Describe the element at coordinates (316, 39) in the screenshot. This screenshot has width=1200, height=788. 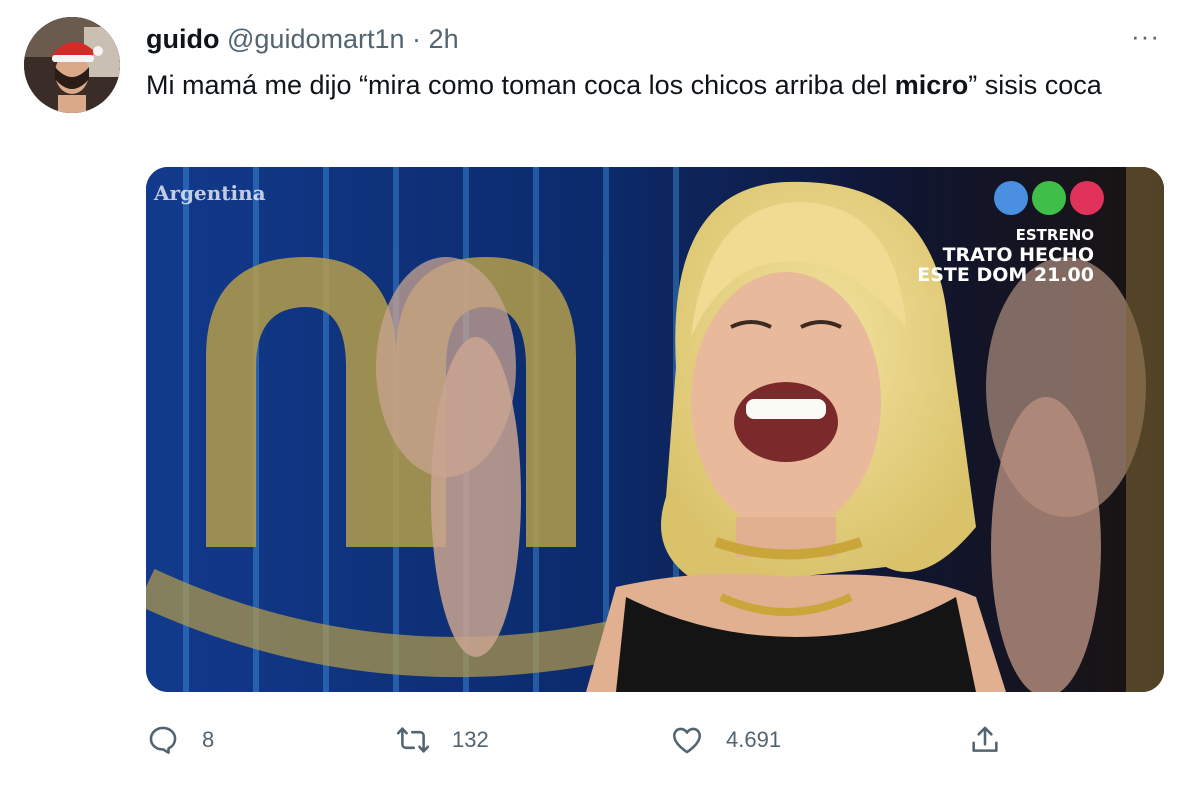
I see `user-handle: @guidomart1n` at that location.